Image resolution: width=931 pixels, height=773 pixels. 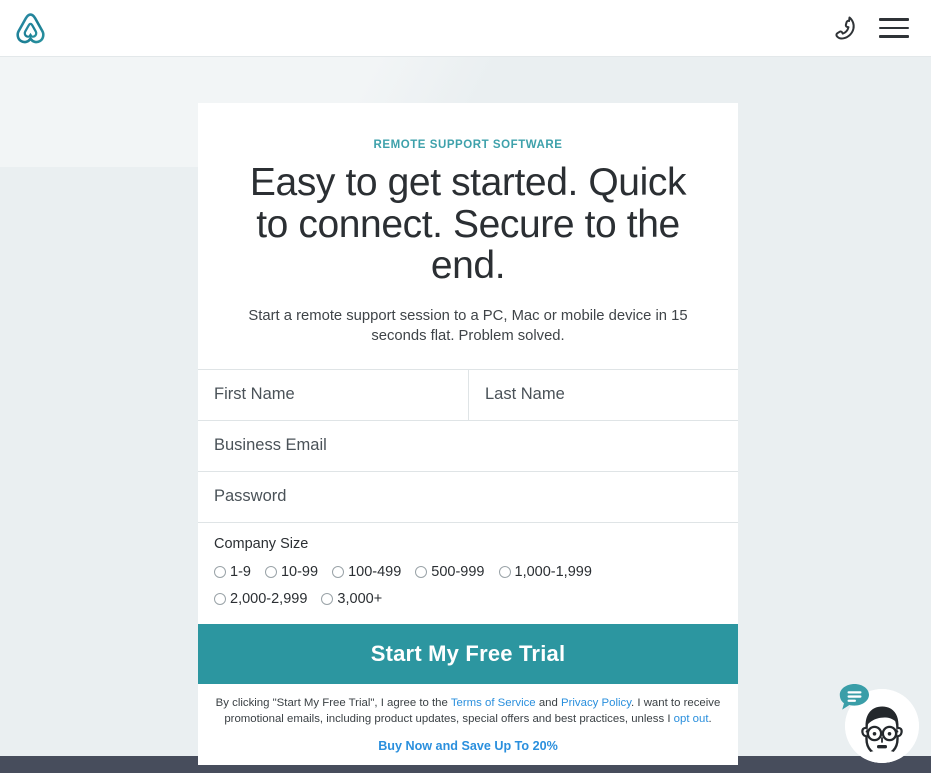 I want to click on company-size-option-1000-1999: 1,000-1,999, so click(x=545, y=572).